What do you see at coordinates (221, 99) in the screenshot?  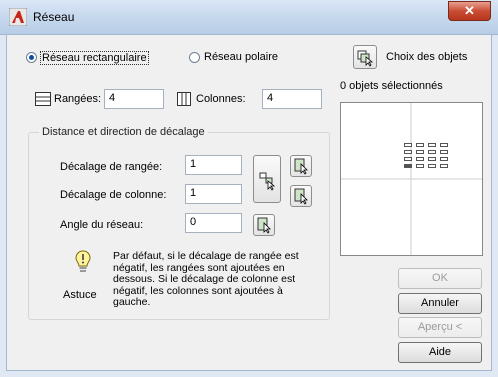 I see `columns-label: Colonnes:` at bounding box center [221, 99].